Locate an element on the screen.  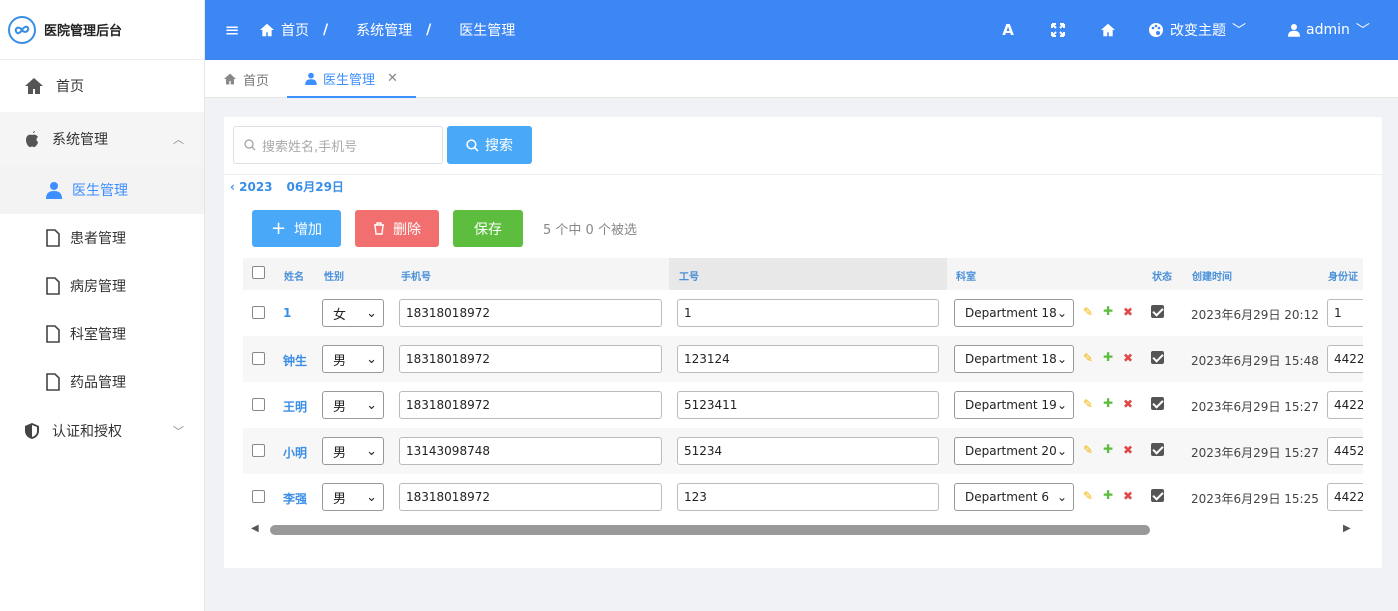
sidebar-item-system: 系统管理 ︿ is located at coordinates (102, 139).